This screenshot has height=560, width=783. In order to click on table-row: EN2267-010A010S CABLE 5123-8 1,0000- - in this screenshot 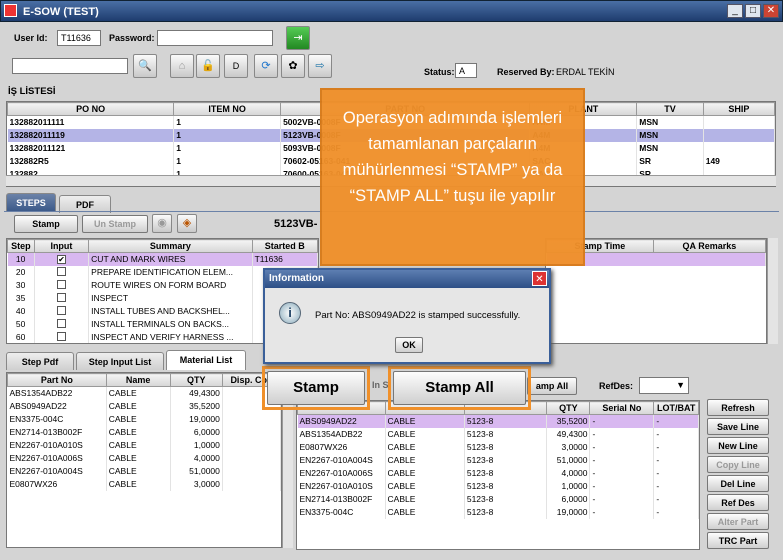, I will do `click(498, 486)`.